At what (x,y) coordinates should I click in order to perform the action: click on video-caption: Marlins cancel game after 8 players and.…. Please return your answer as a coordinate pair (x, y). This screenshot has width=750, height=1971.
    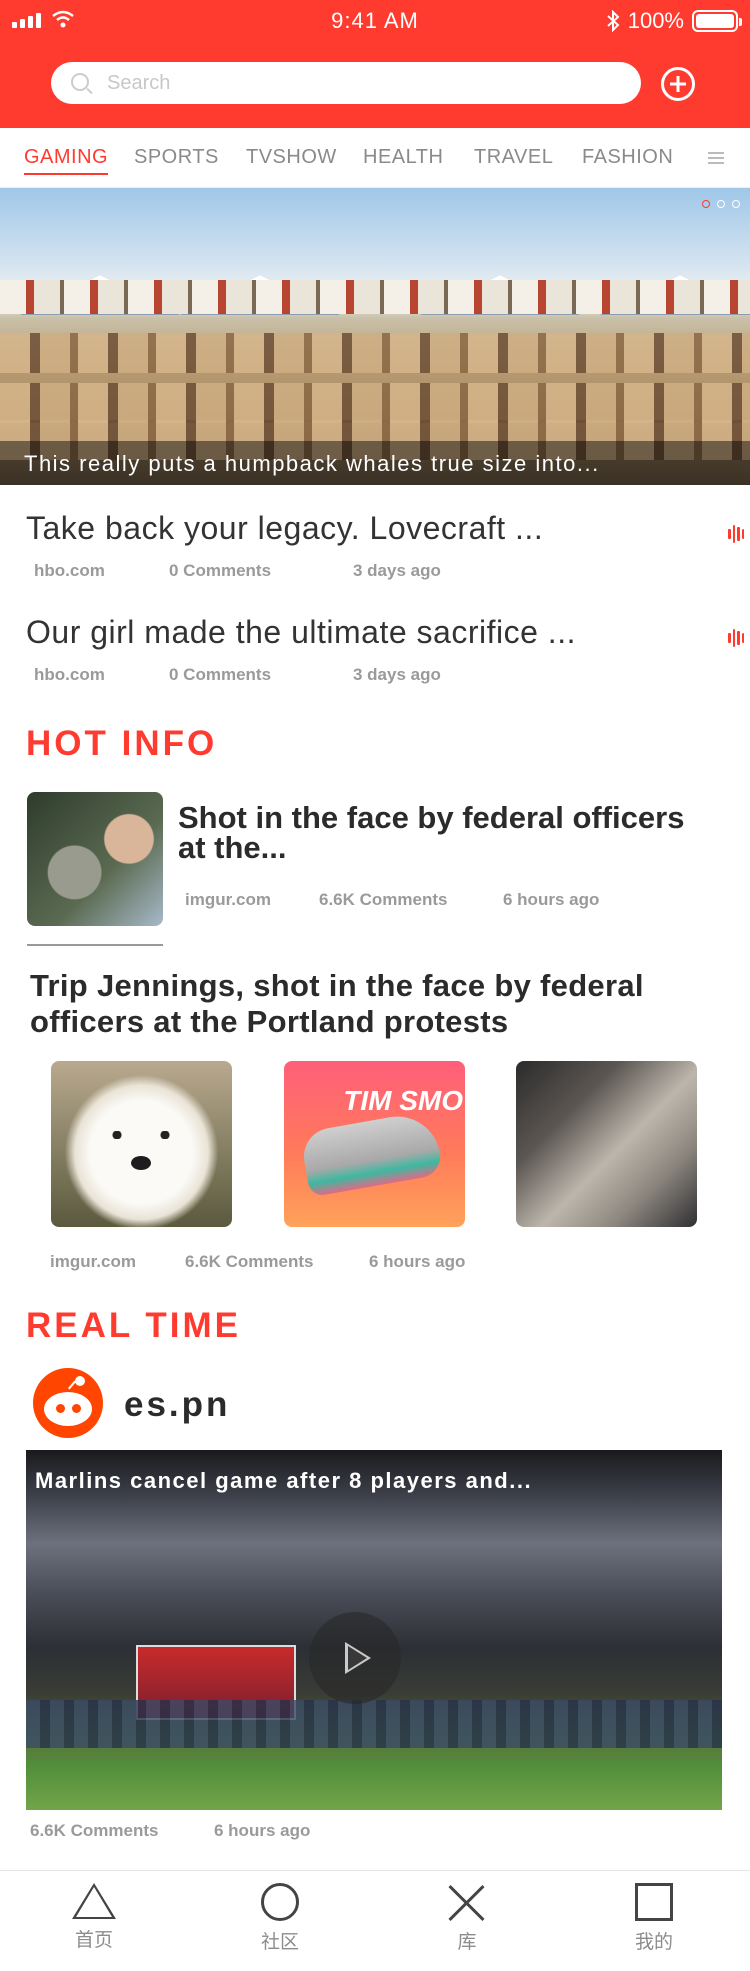
    Looking at the image, I should click on (284, 1480).